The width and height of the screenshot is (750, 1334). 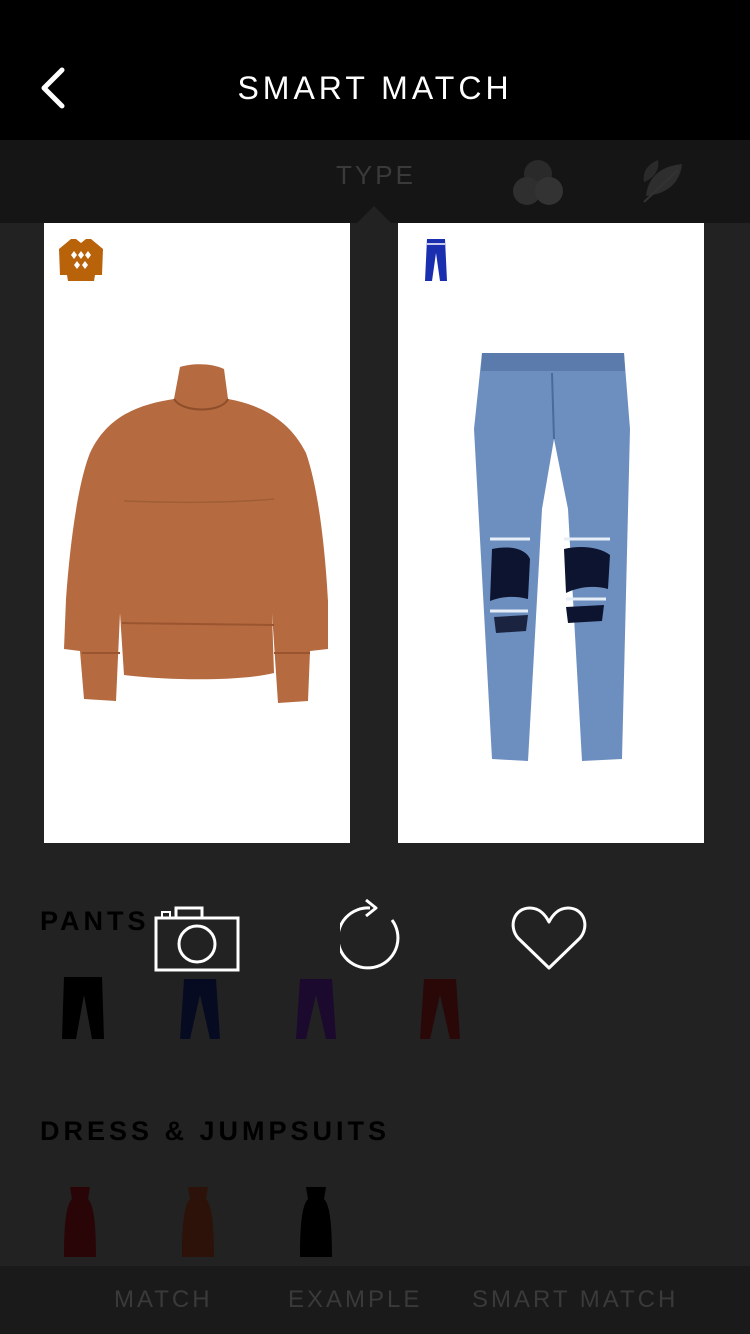 I want to click on pants-item-black, so click(x=83, y=1008).